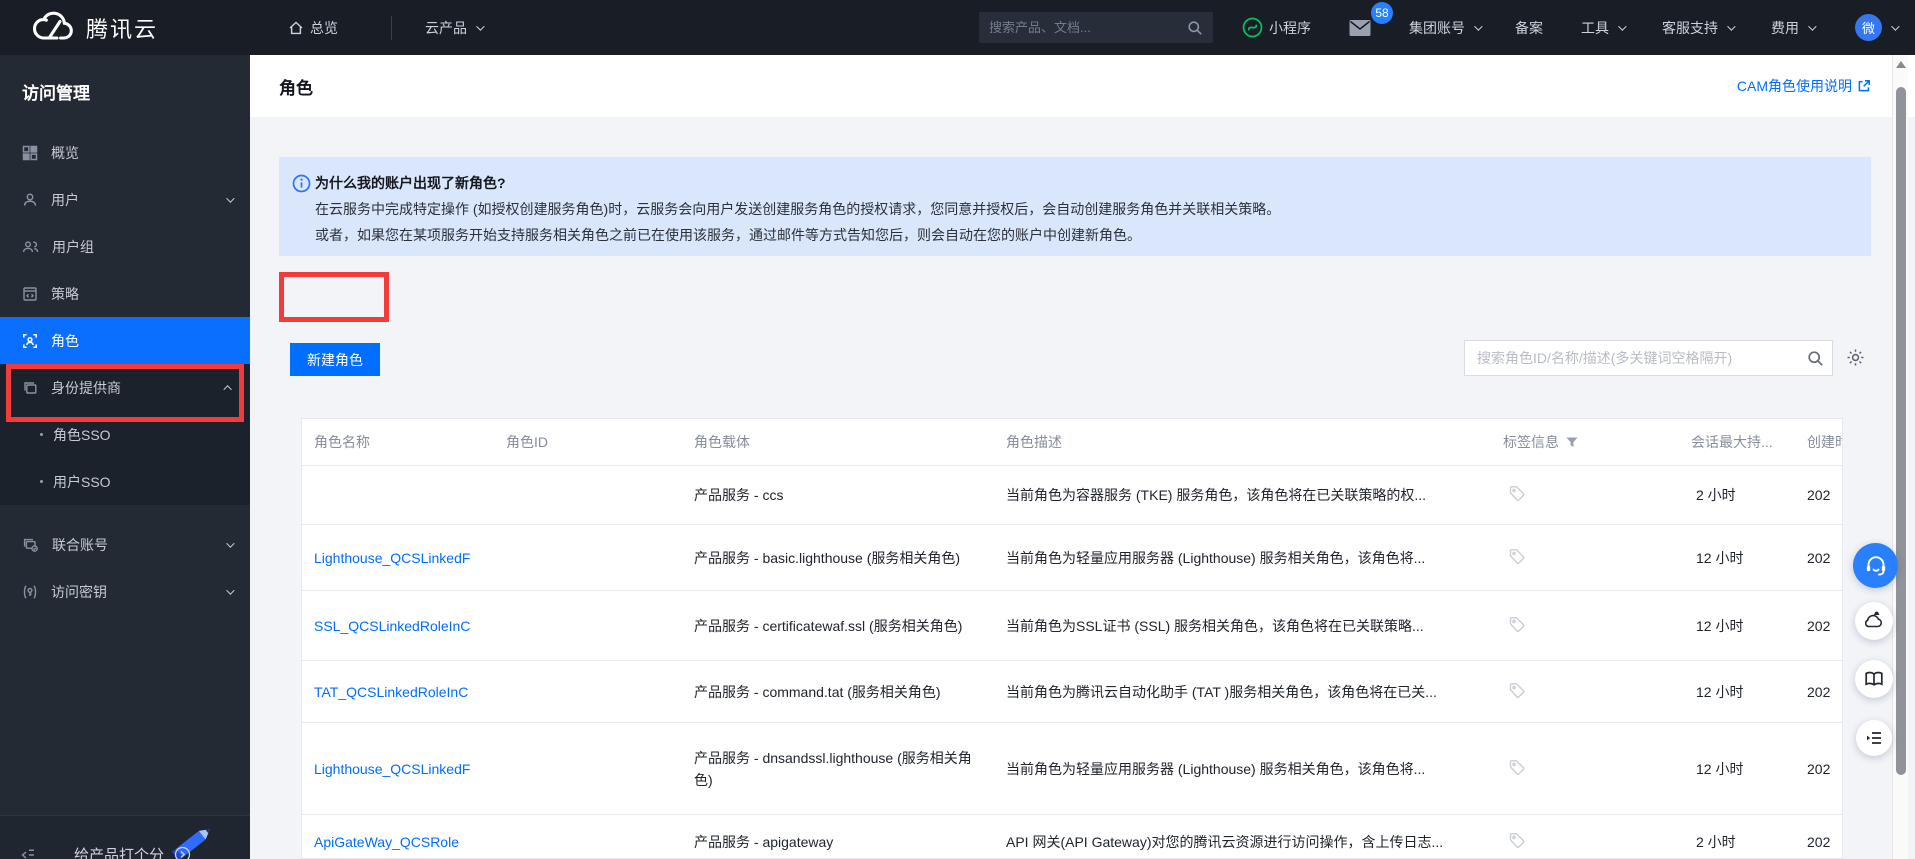 This screenshot has height=859, width=1915. I want to click on topbar-divider, so click(391, 28).